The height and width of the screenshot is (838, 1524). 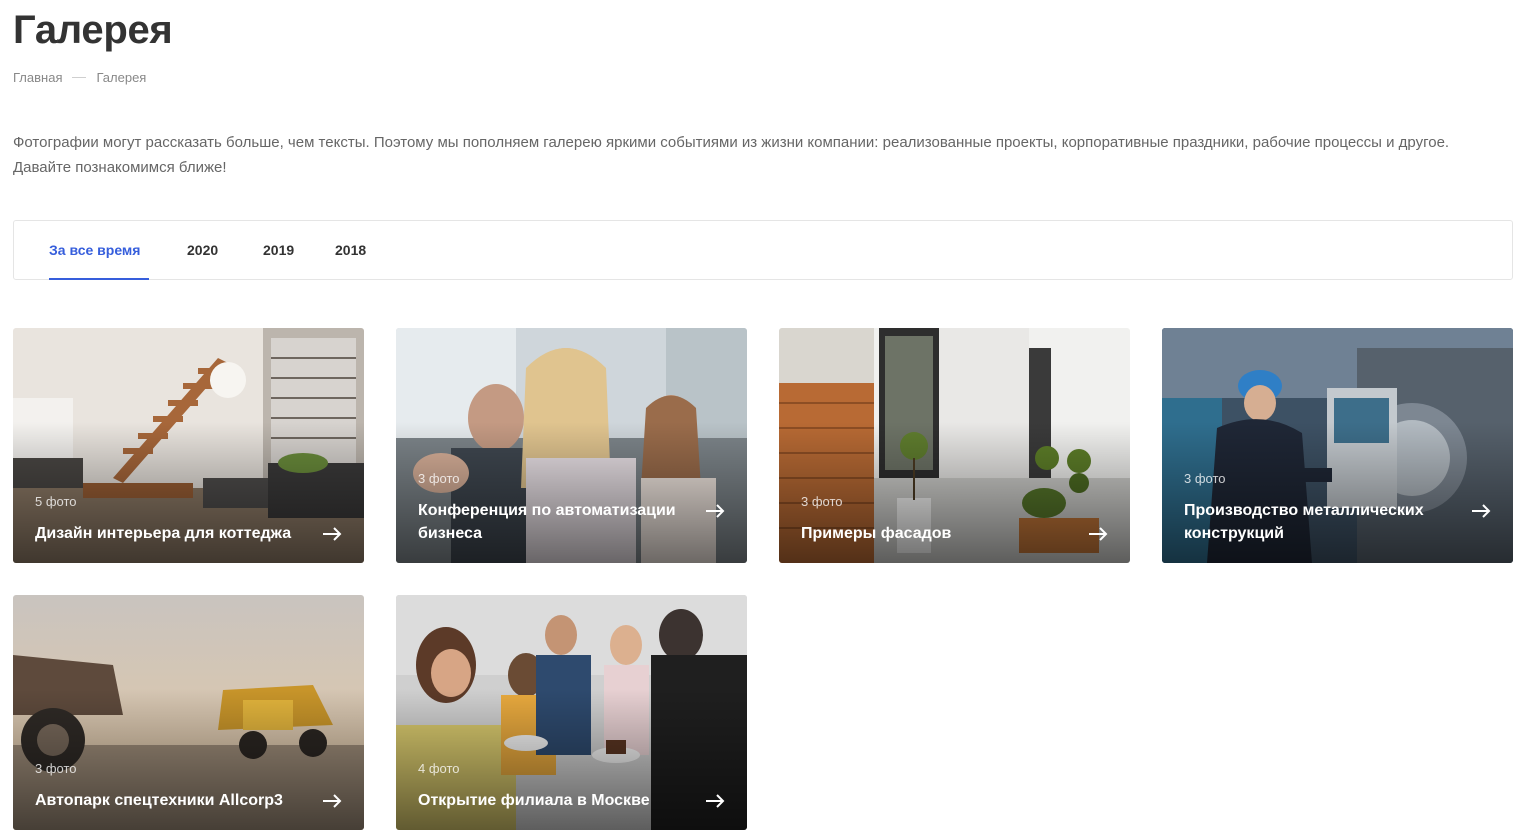 What do you see at coordinates (188, 445) in the screenshot?
I see `gallery-card-interior: 5 фото Дизайн интерьера для коттеджа` at bounding box center [188, 445].